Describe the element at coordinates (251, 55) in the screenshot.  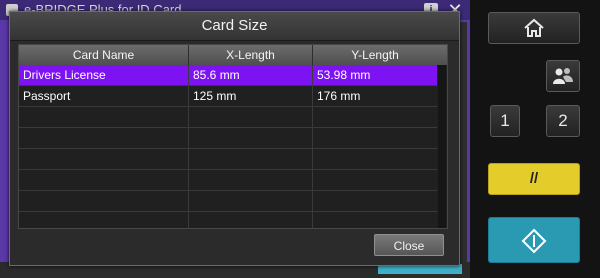
I see `column-header-x-length: X-Length` at that location.